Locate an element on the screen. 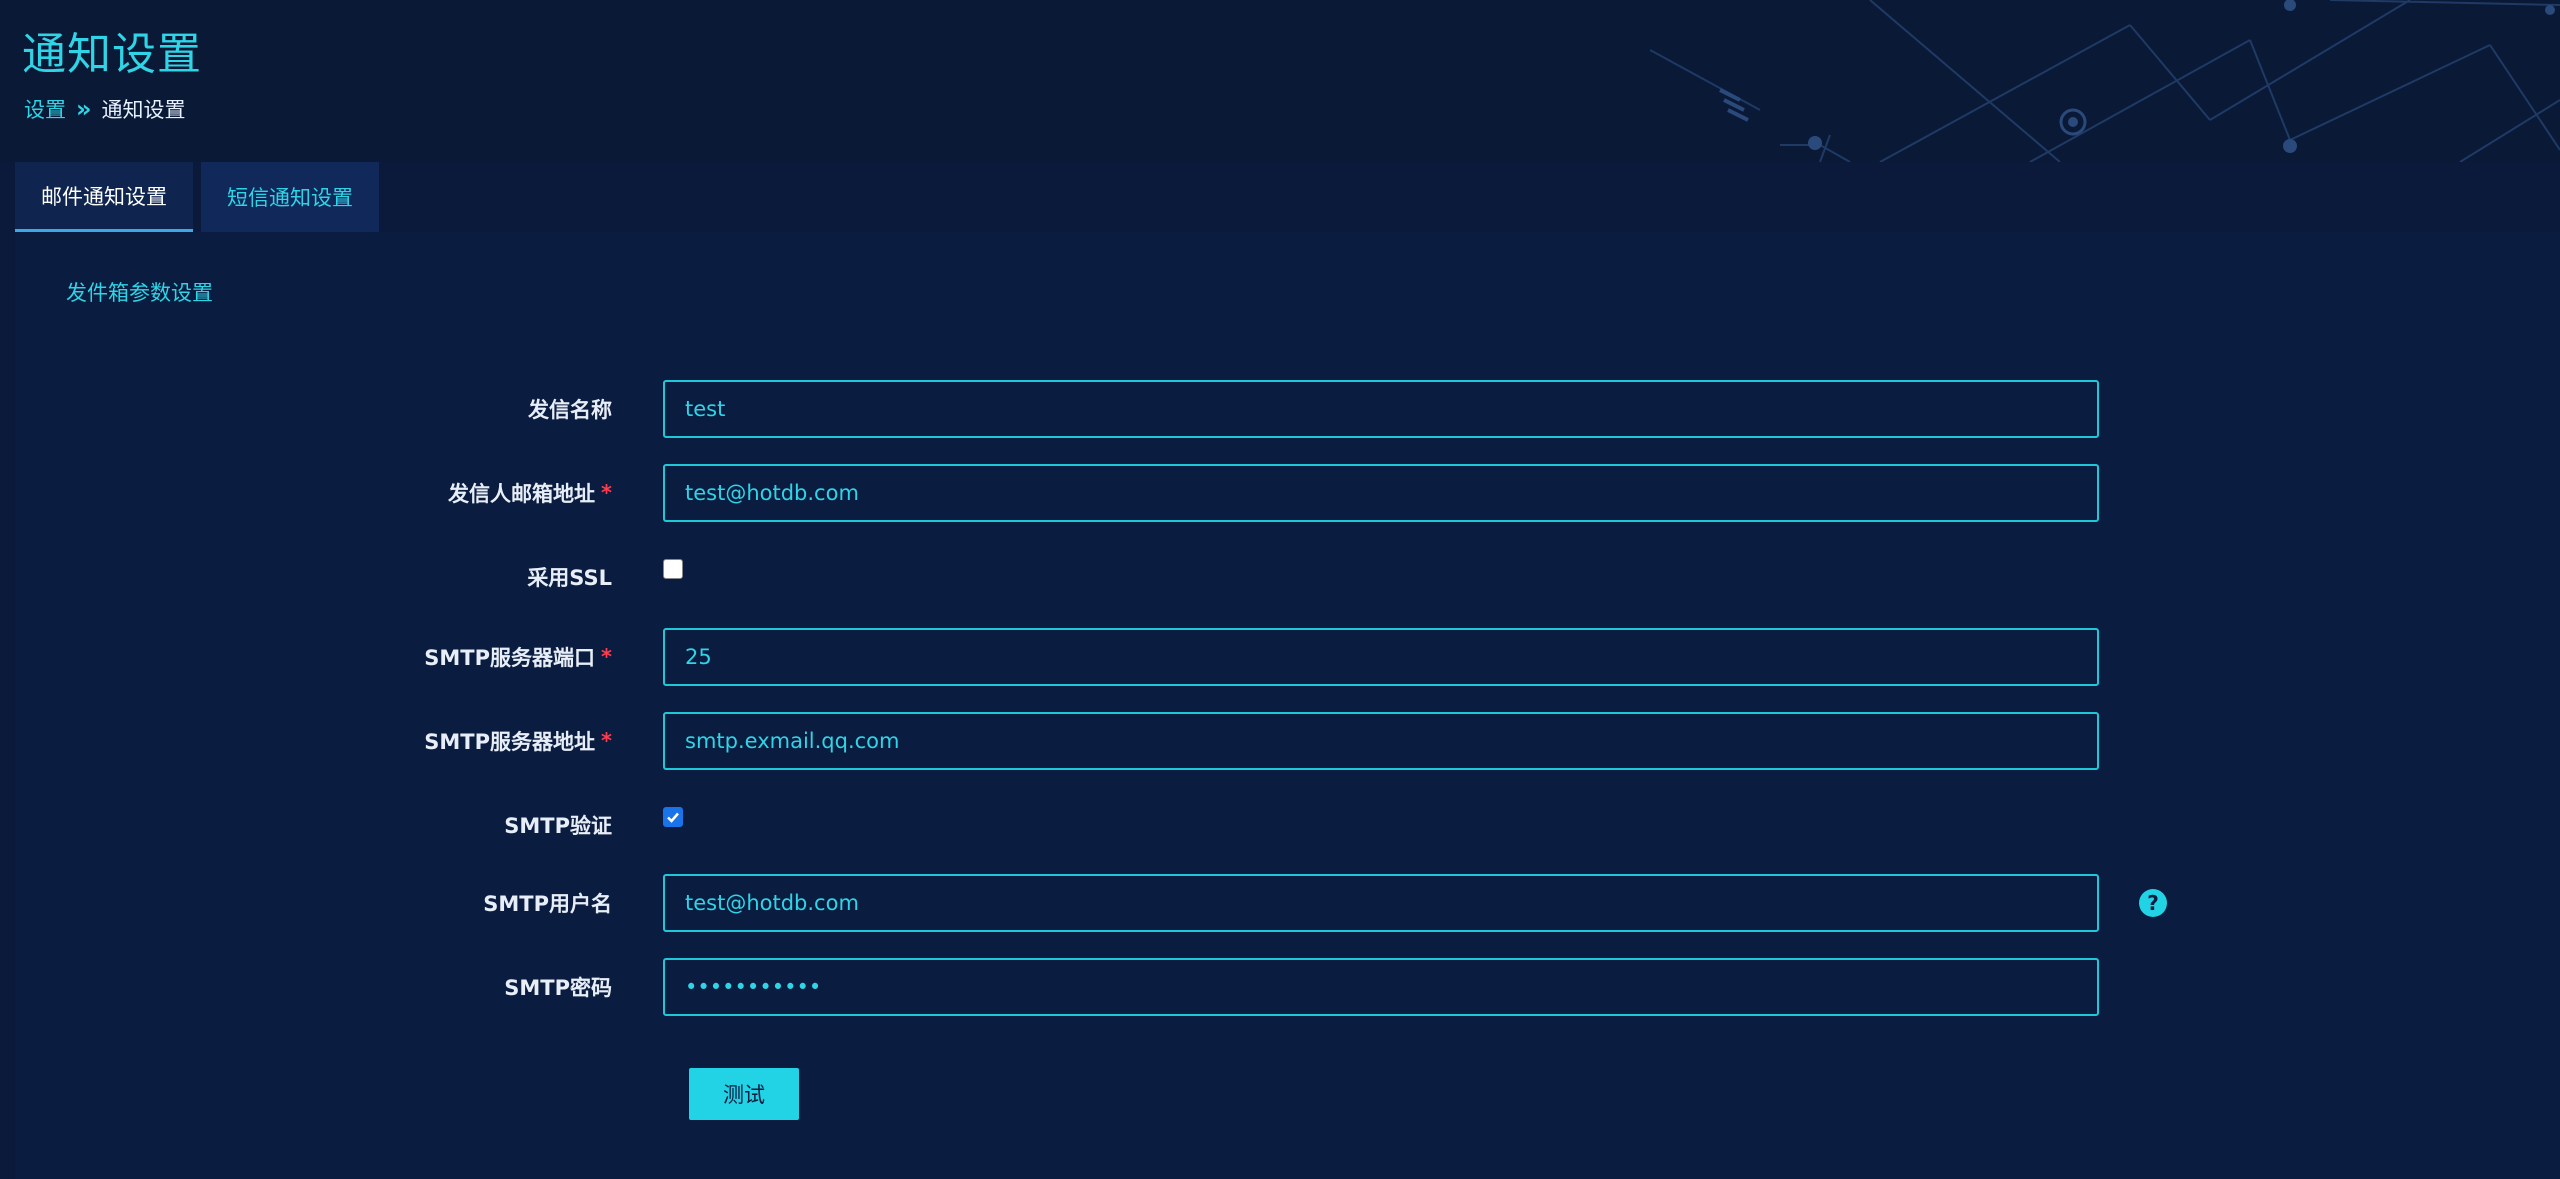 This screenshot has width=2560, height=1179. header-band: 通知设置 设置 » 通知设置 is located at coordinates (1280, 81).